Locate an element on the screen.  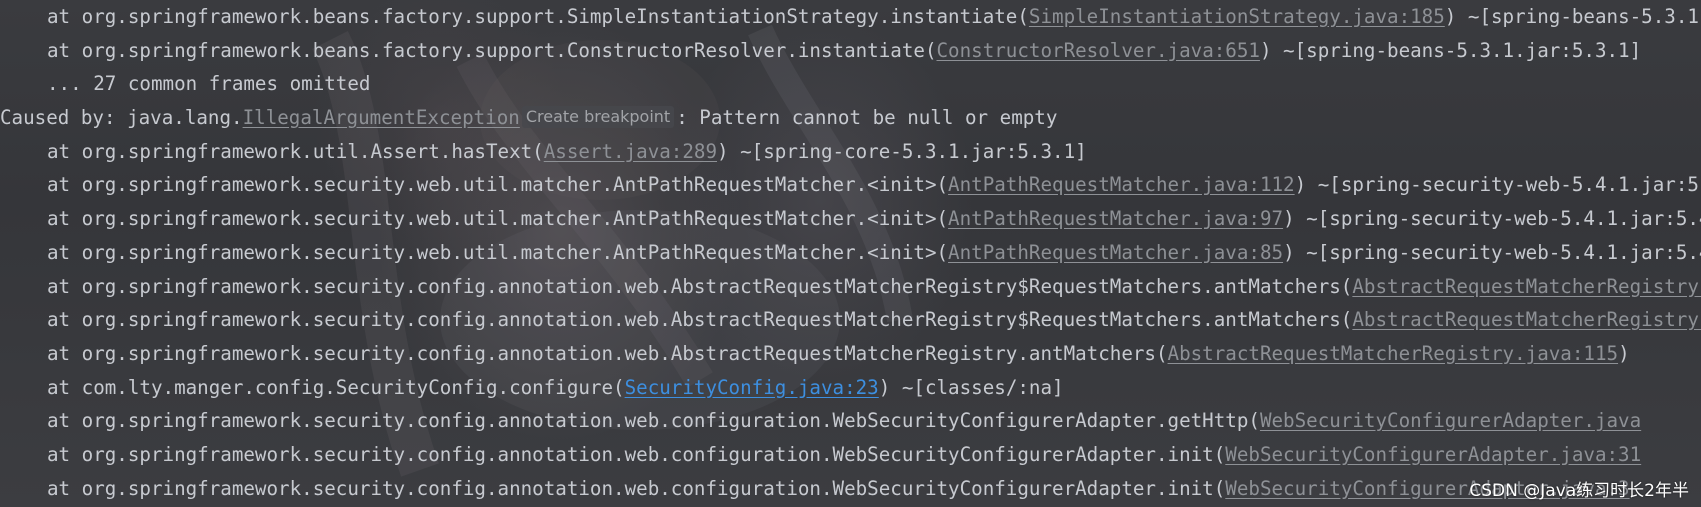
line-prefix: Caused by: java.lang. is located at coordinates (121, 118).